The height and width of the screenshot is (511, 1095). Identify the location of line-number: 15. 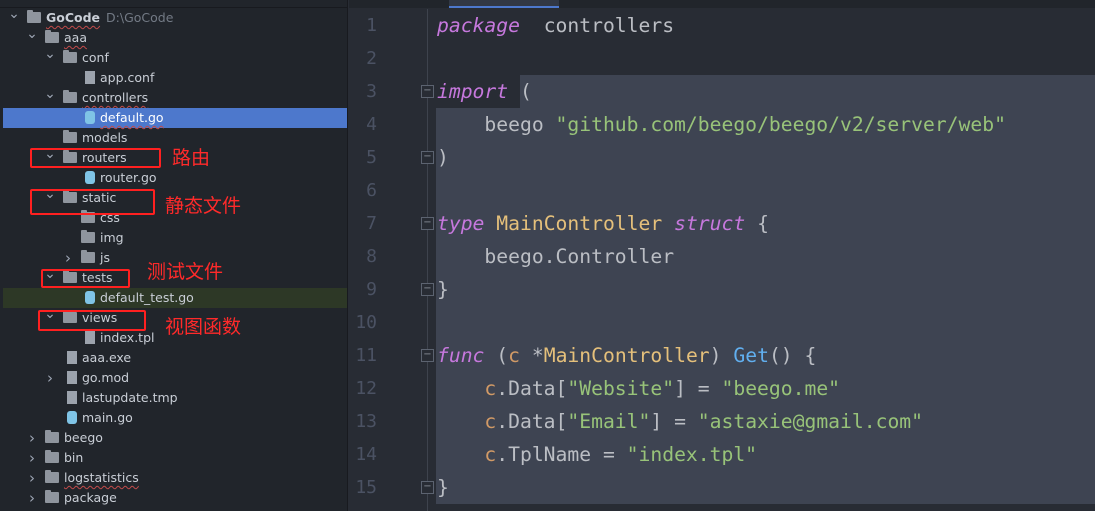
(366, 487).